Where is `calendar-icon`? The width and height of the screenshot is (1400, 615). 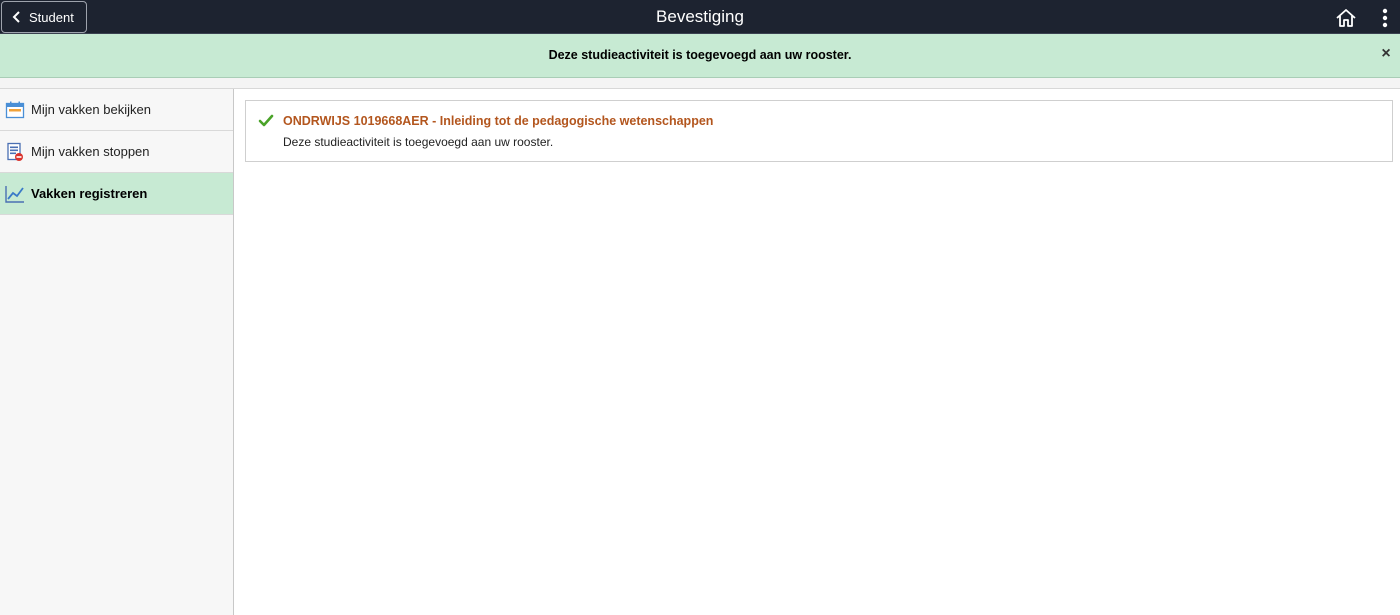 calendar-icon is located at coordinates (15, 110).